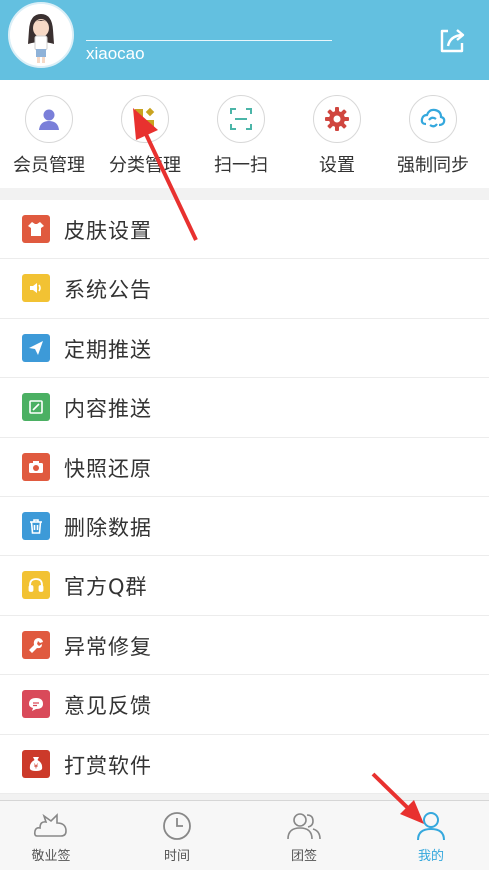 This screenshot has height=870, width=489. I want to click on quick-label: 分类管理, so click(145, 165).